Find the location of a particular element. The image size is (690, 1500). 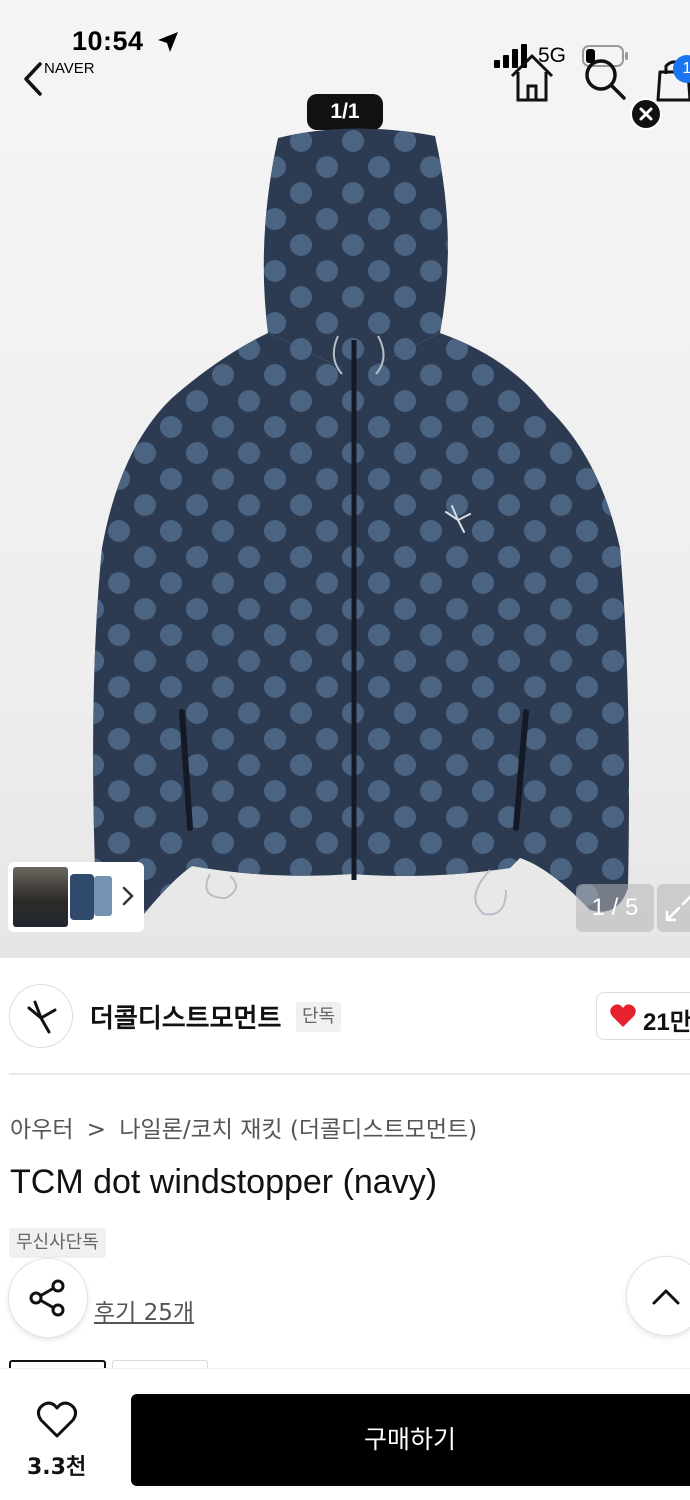

thumbnail-strip is located at coordinates (76, 897).